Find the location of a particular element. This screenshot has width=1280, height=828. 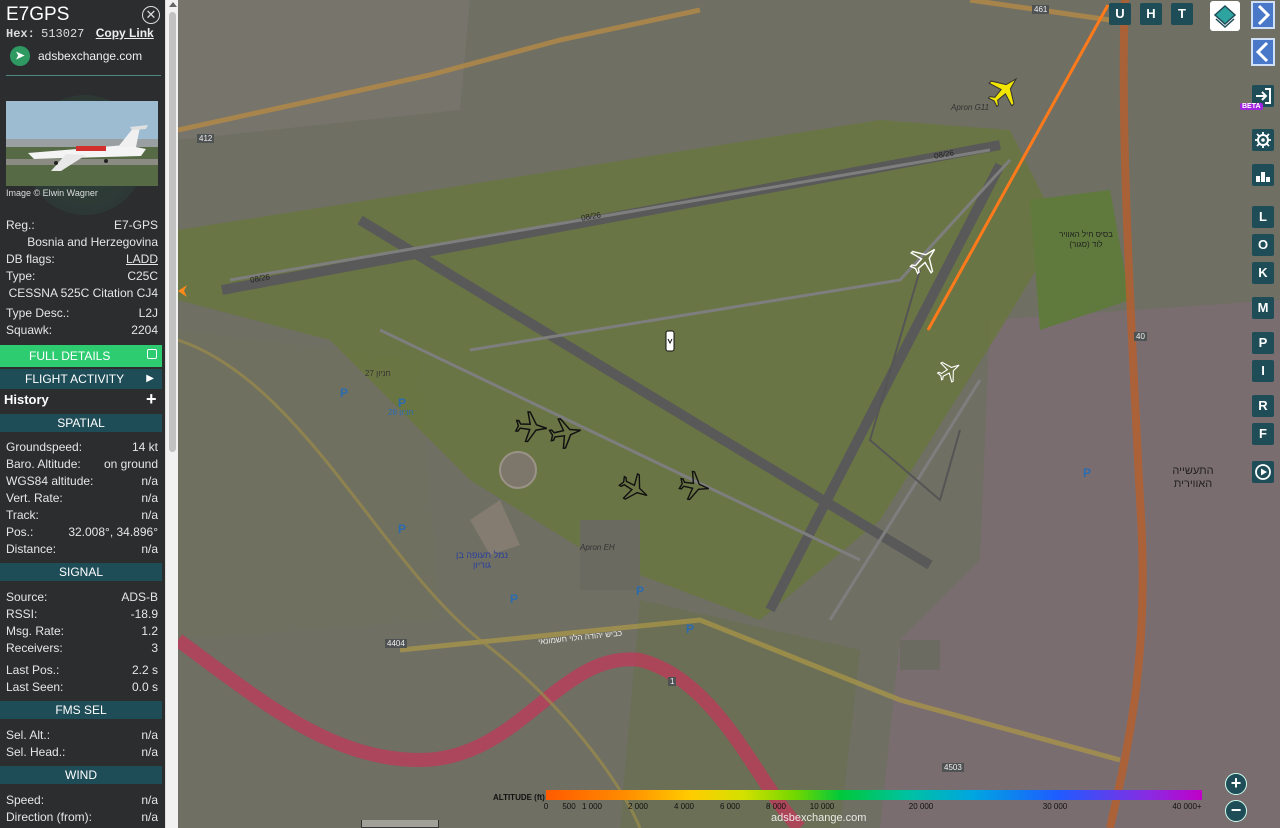

groundspeed-label: Groundspeed: is located at coordinates (44, 447).